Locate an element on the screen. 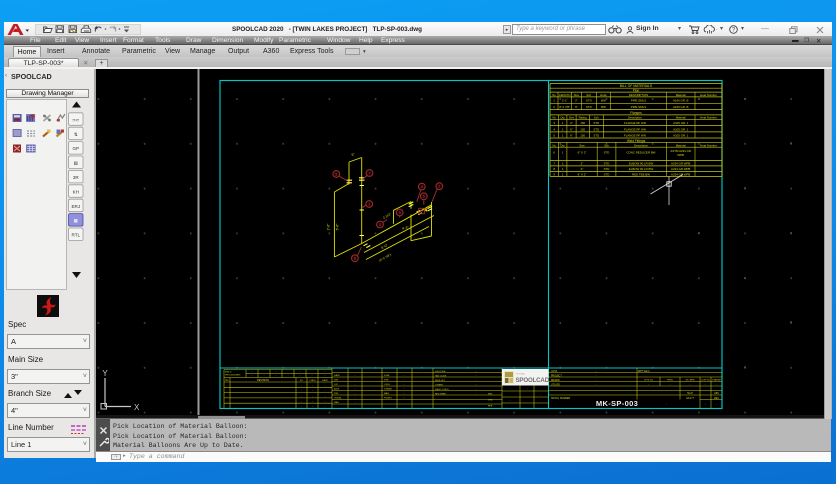 This screenshot has height=484, width=836. svg-text: GHD is located at coordinates (490, 400).